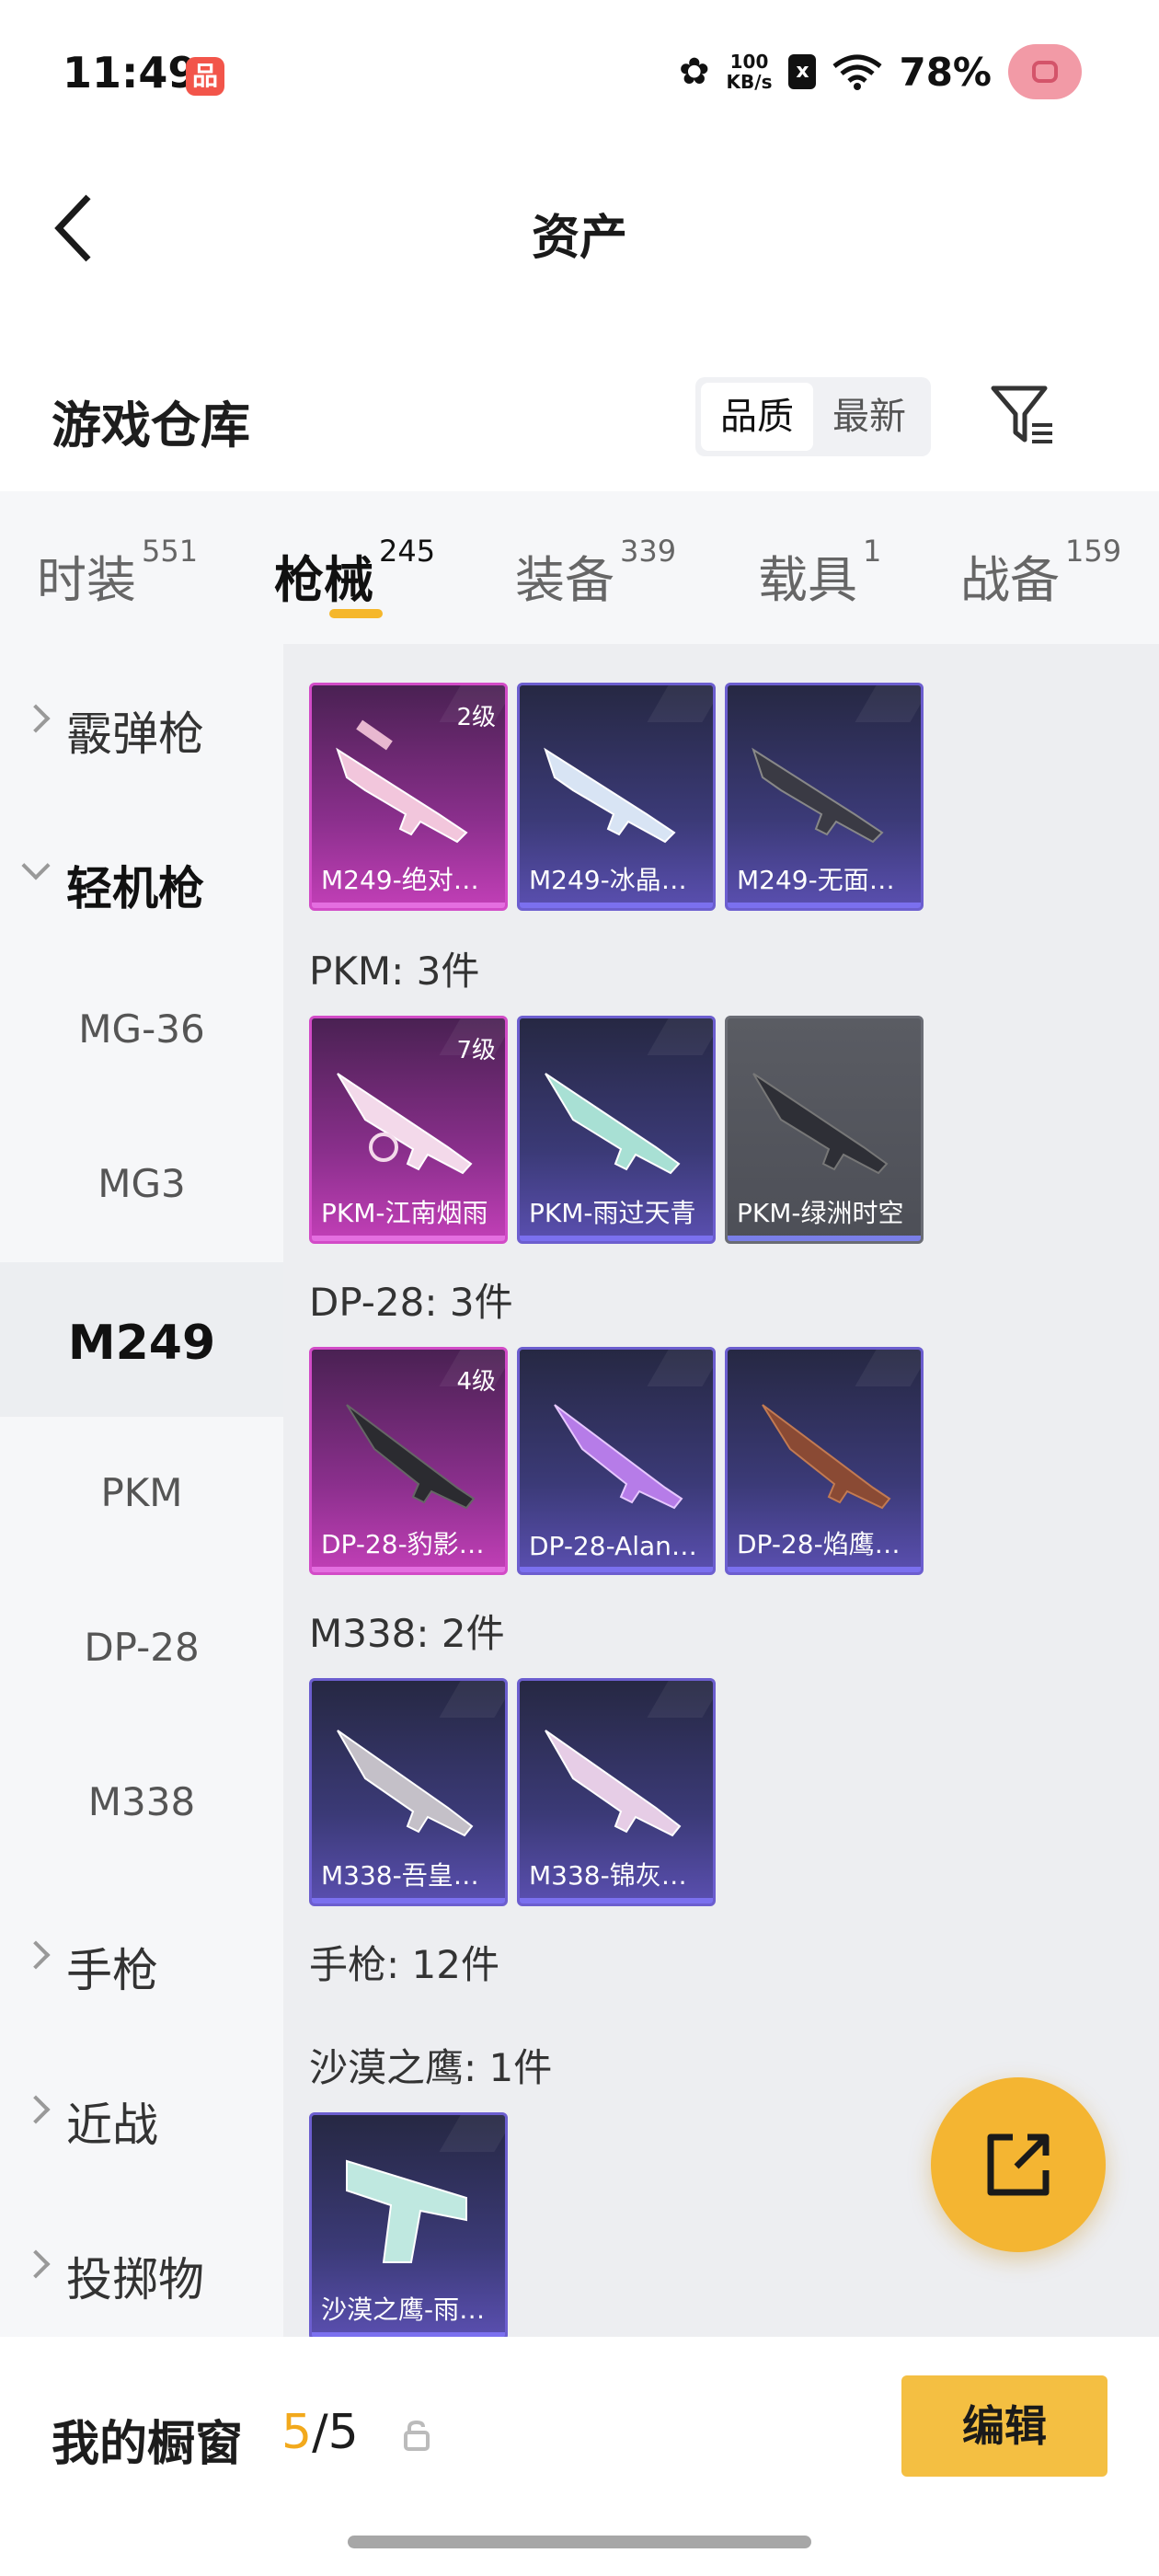 The height and width of the screenshot is (2576, 1159). What do you see at coordinates (431, 2067) in the screenshot?
I see `section-title: 沙漠之鹰: 1件` at bounding box center [431, 2067].